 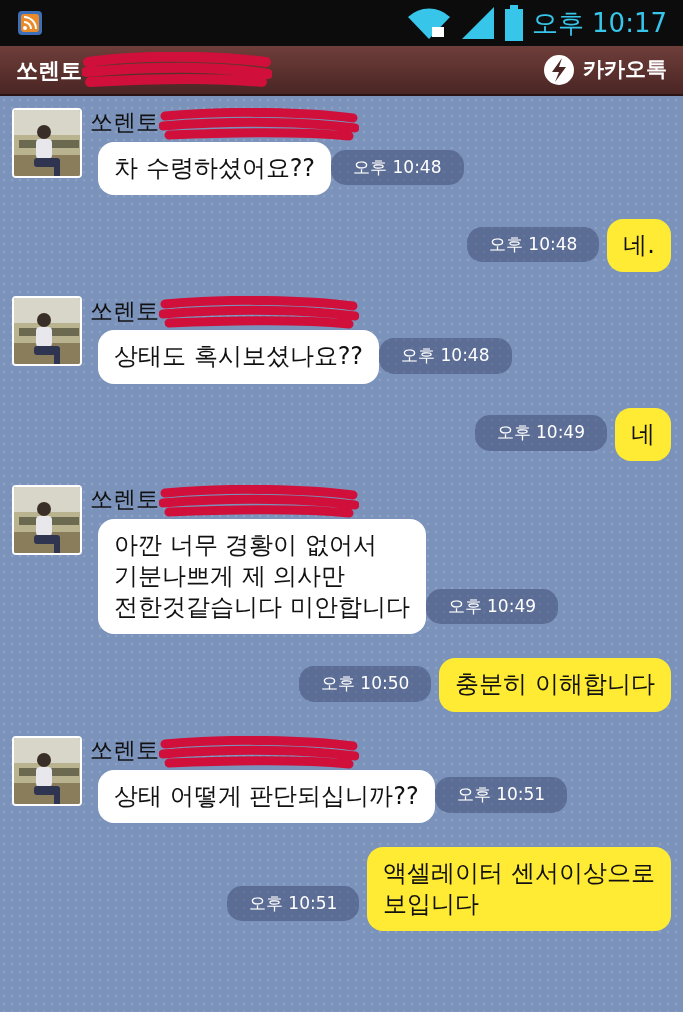 What do you see at coordinates (519, 889) in the screenshot?
I see `message-bubble: 액셀레이터 센서이상으로 보입니다` at bounding box center [519, 889].